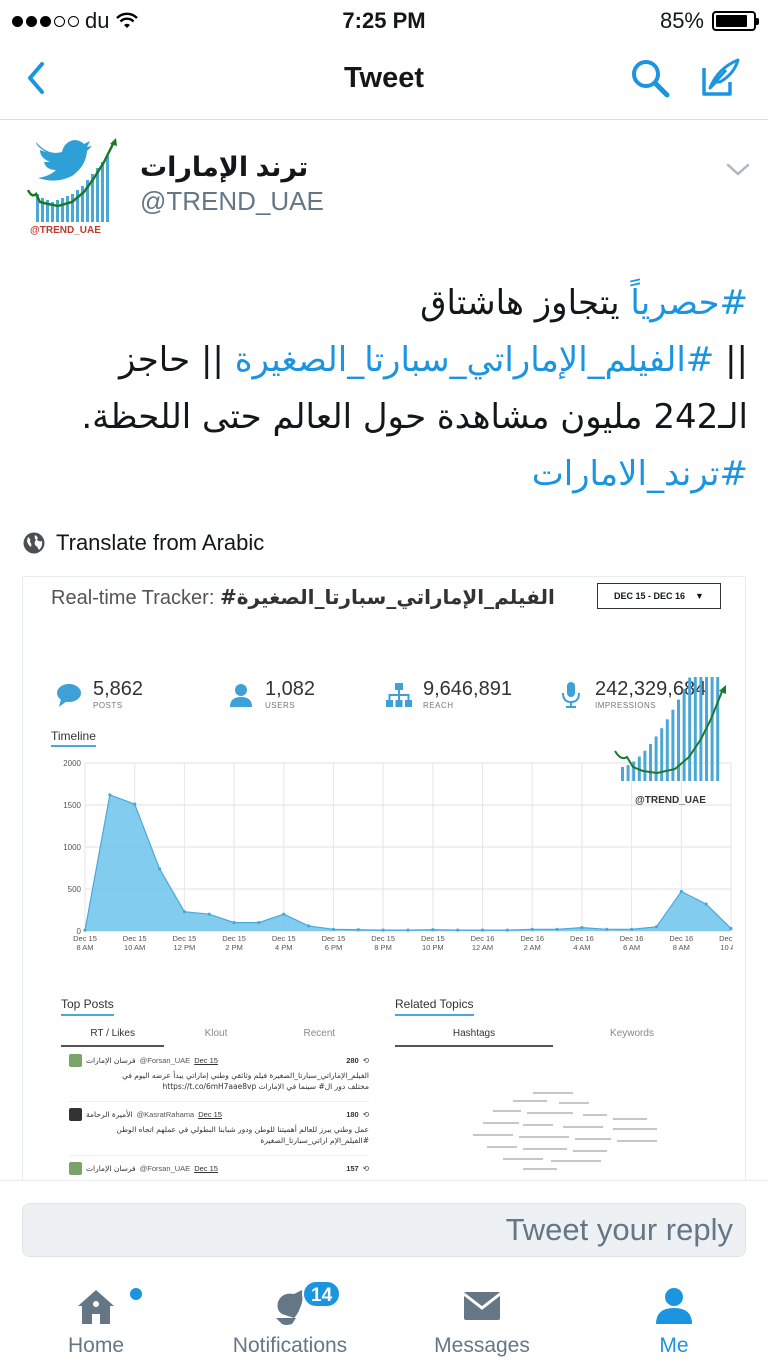  I want to click on author-avatar: @TREND_UAE, so click(73, 185).